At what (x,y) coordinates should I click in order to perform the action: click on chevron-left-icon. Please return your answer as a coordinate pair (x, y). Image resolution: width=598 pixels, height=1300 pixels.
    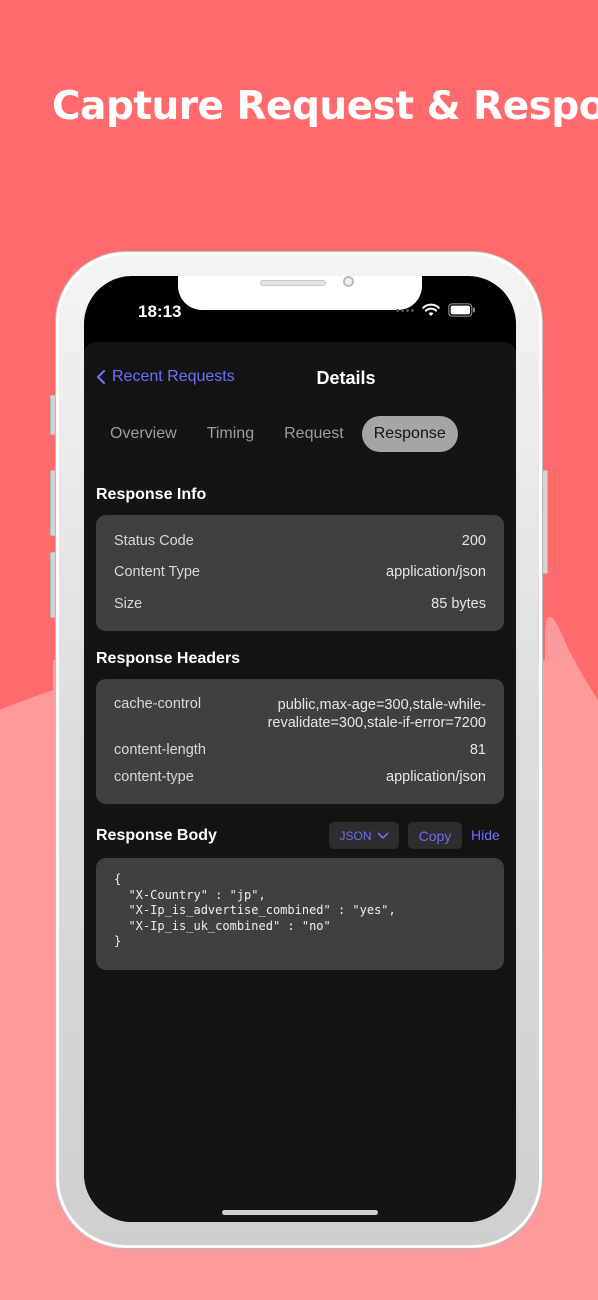
    Looking at the image, I should click on (101, 377).